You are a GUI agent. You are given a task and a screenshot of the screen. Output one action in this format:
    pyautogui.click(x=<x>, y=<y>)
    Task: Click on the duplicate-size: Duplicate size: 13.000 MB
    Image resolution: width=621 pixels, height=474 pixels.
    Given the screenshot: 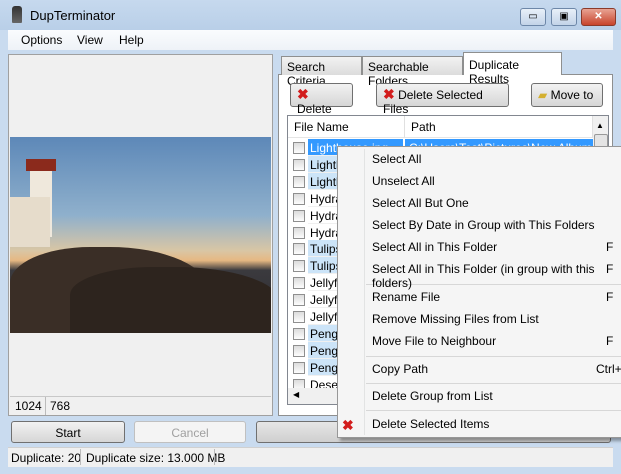 What is the action you would take?
    pyautogui.click(x=156, y=458)
    